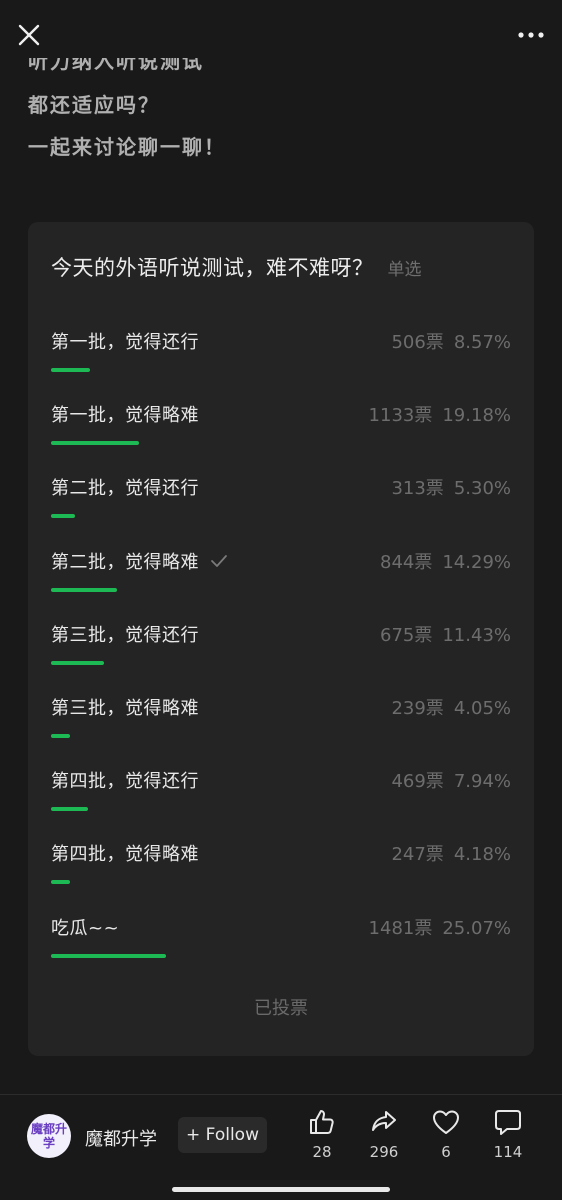 This screenshot has width=562, height=1200. I want to click on poll-option: 第一批，觉得还行 506票 8.57%, so click(281, 354).